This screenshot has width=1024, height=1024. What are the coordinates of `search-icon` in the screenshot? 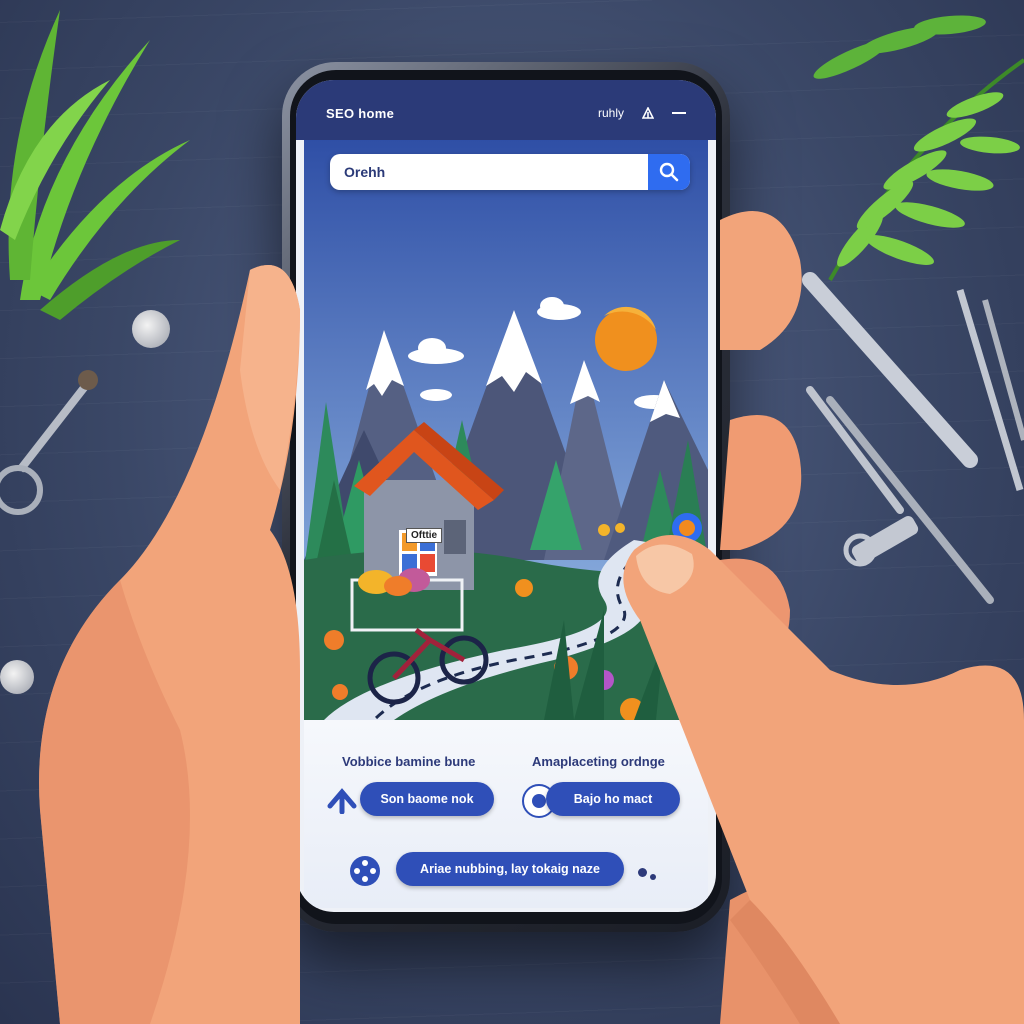 It's located at (669, 172).